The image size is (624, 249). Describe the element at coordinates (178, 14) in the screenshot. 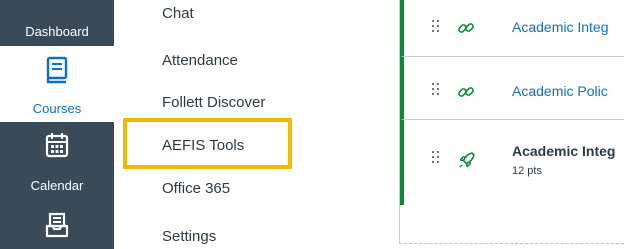

I see `course-nav-chat: Chat` at that location.